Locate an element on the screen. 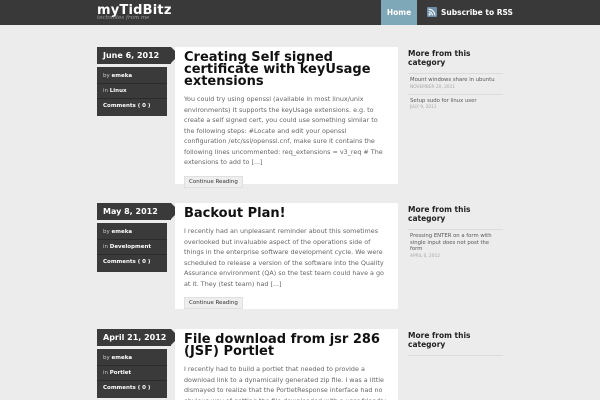 Image resolution: width=600 pixels, height=400 pixels. category-link: Portlet is located at coordinates (120, 373).